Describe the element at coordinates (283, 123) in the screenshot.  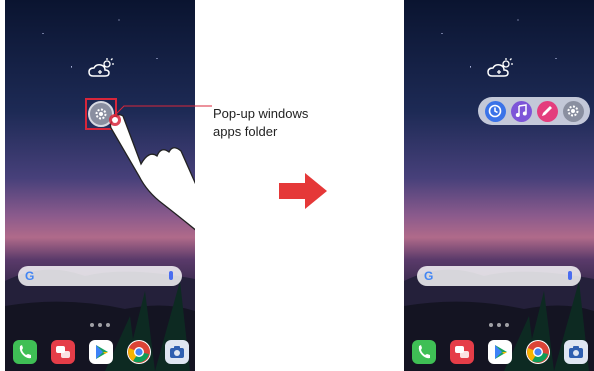
I see `callout-label: Pop-up windows apps folder` at that location.